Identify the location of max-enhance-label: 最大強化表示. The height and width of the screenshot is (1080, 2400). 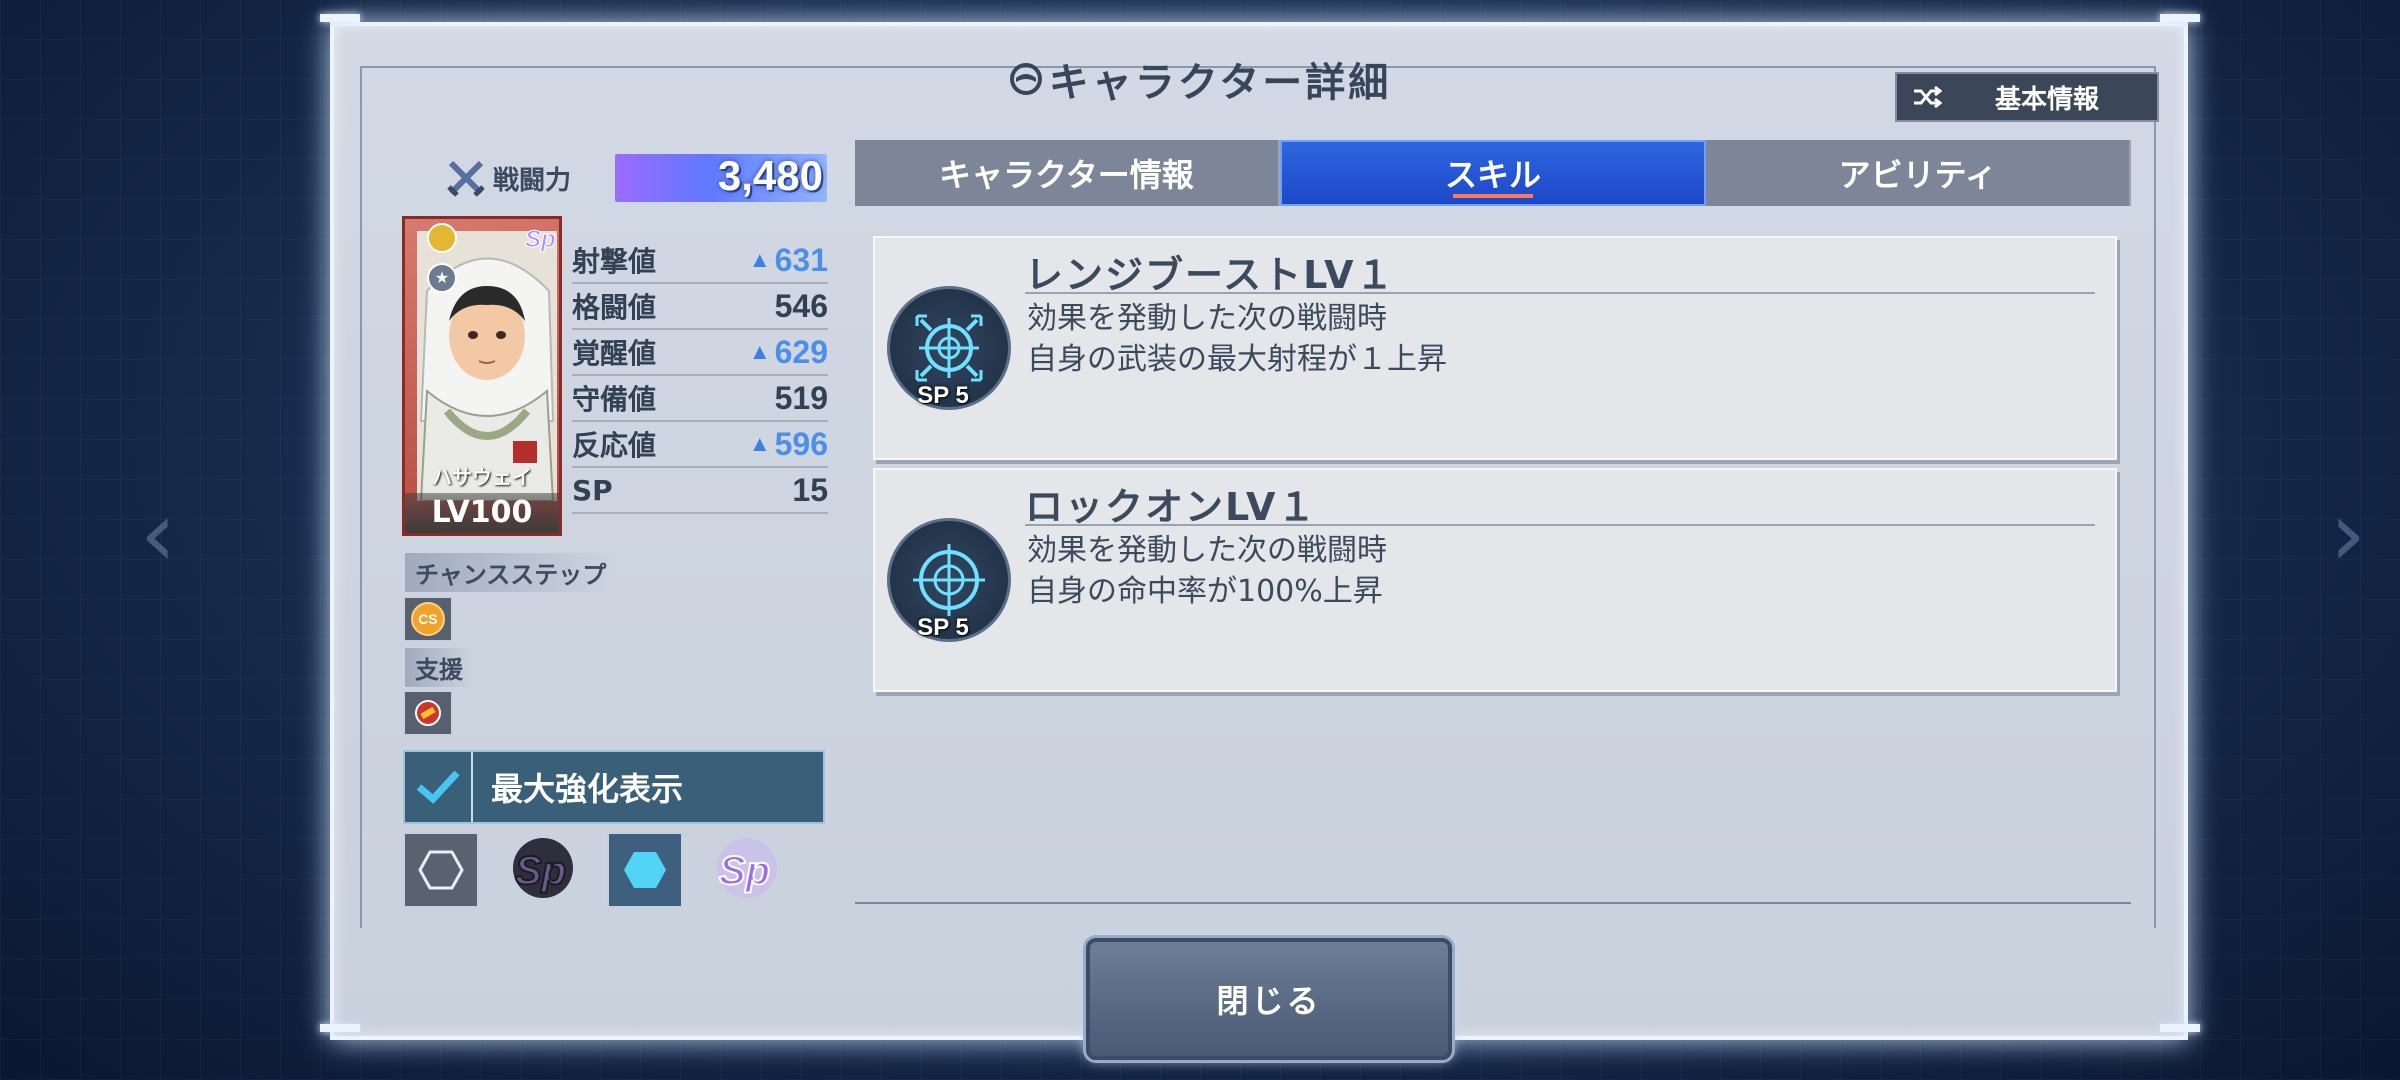
(587, 789).